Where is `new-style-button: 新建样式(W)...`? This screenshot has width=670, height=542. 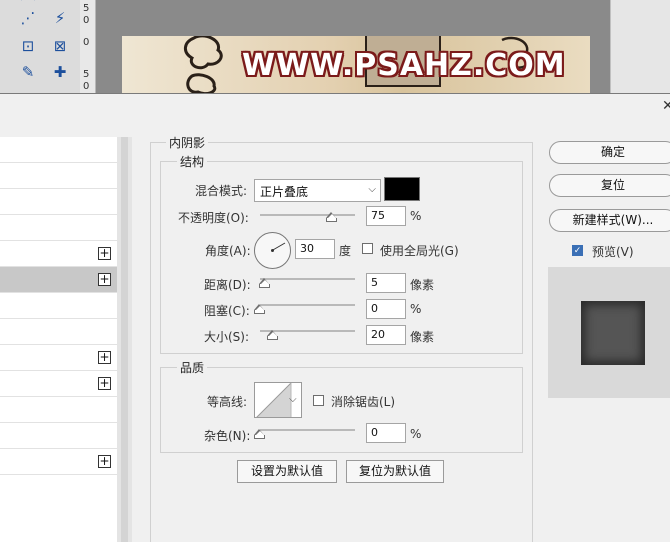 new-style-button: 新建样式(W)... is located at coordinates (609, 220).